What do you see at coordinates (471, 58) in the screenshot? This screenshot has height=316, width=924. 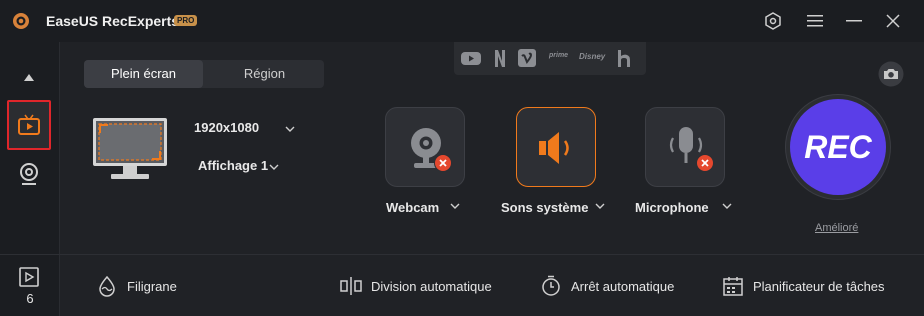 I see `youtube-icon` at bounding box center [471, 58].